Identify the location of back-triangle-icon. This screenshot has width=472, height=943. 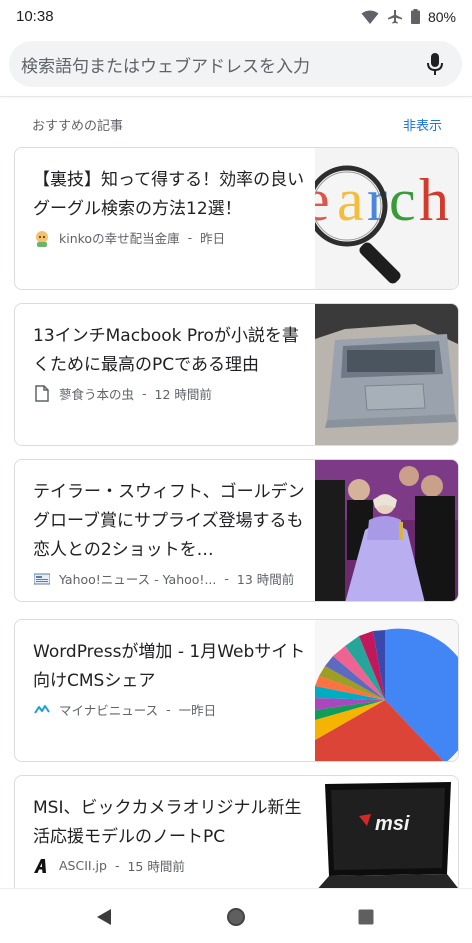
(104, 917).